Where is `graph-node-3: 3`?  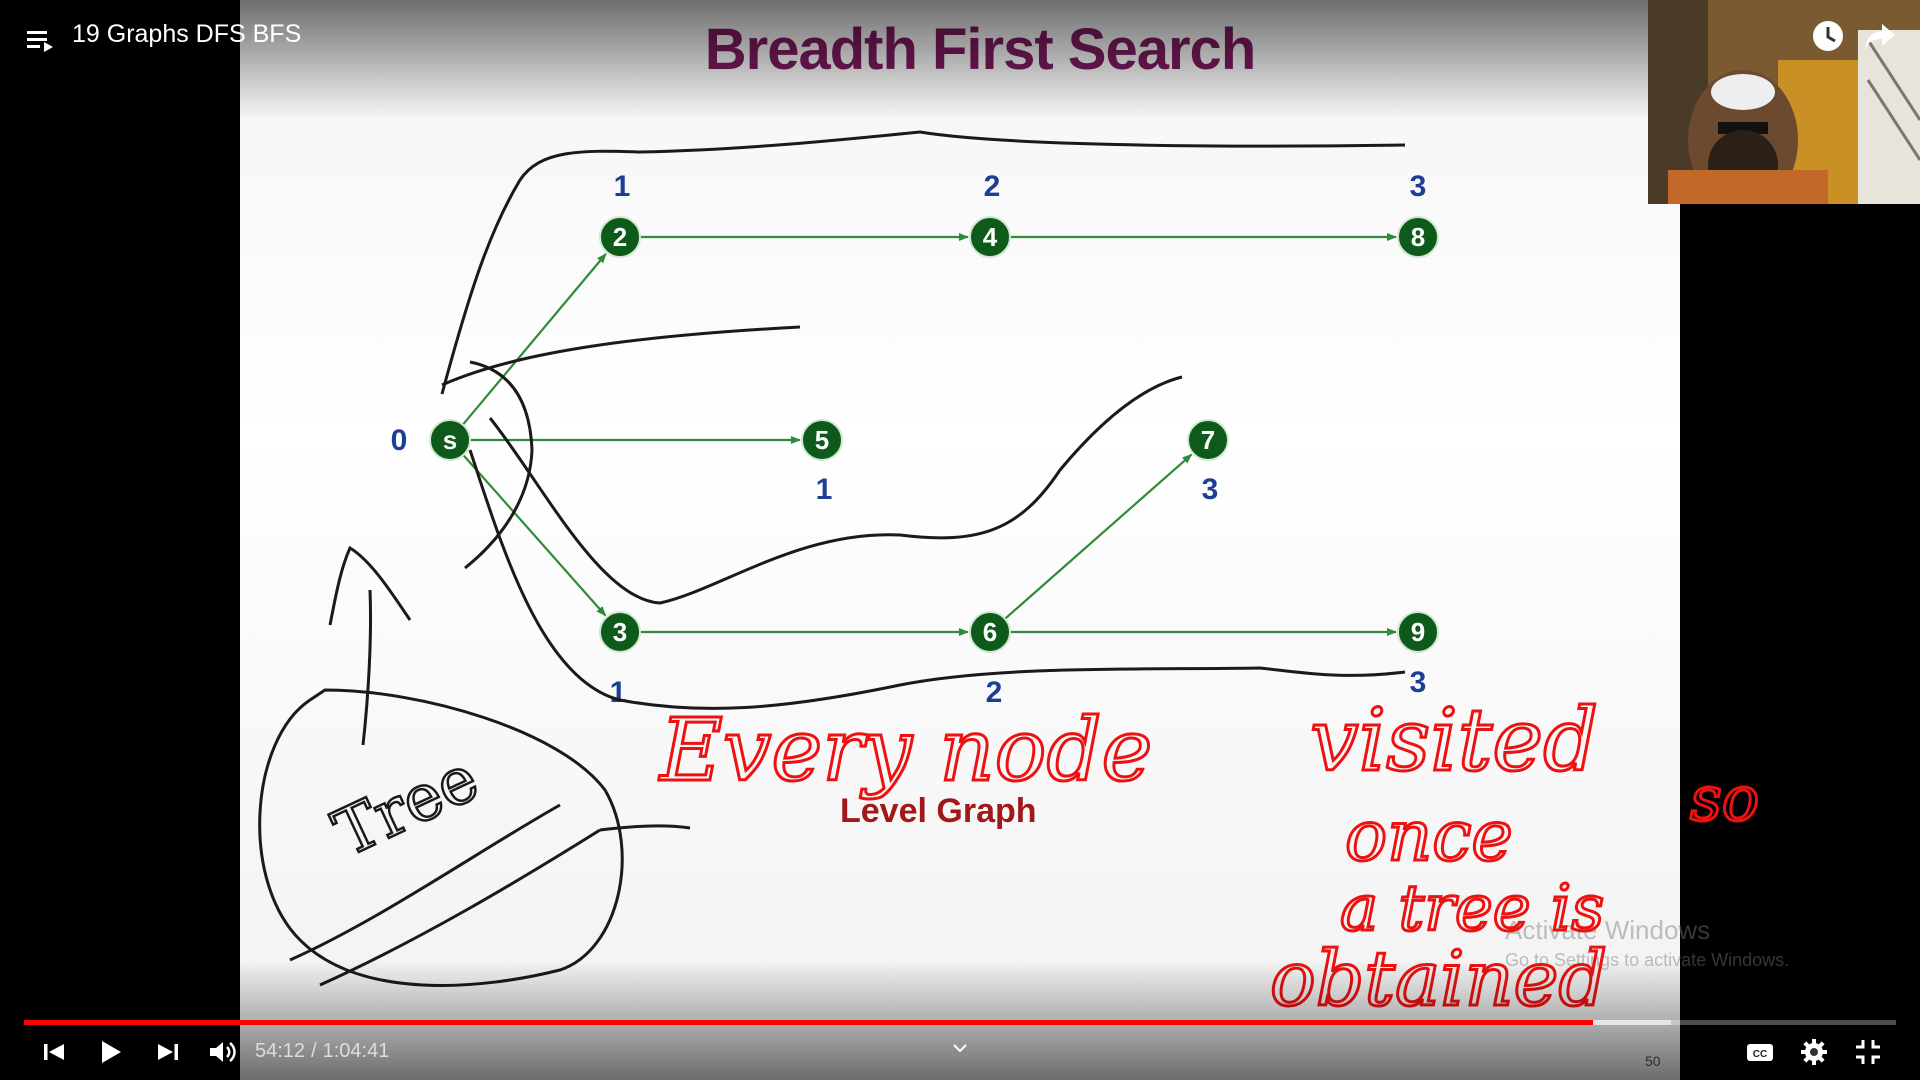
graph-node-3: 3 is located at coordinates (620, 632).